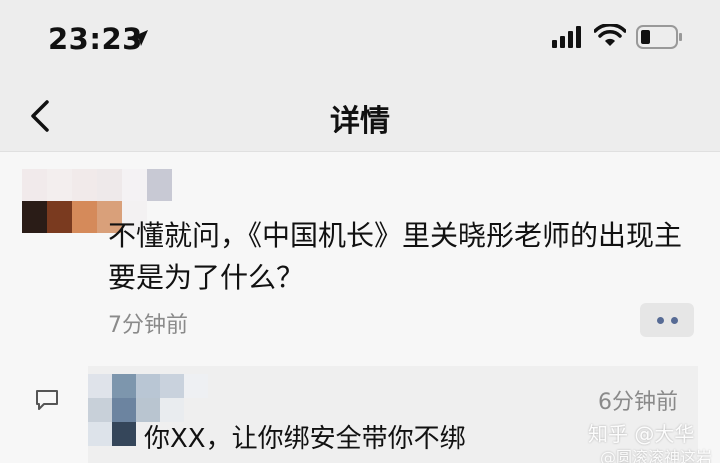 The height and width of the screenshot is (463, 720). I want to click on more-dots-icon, so click(660, 320).